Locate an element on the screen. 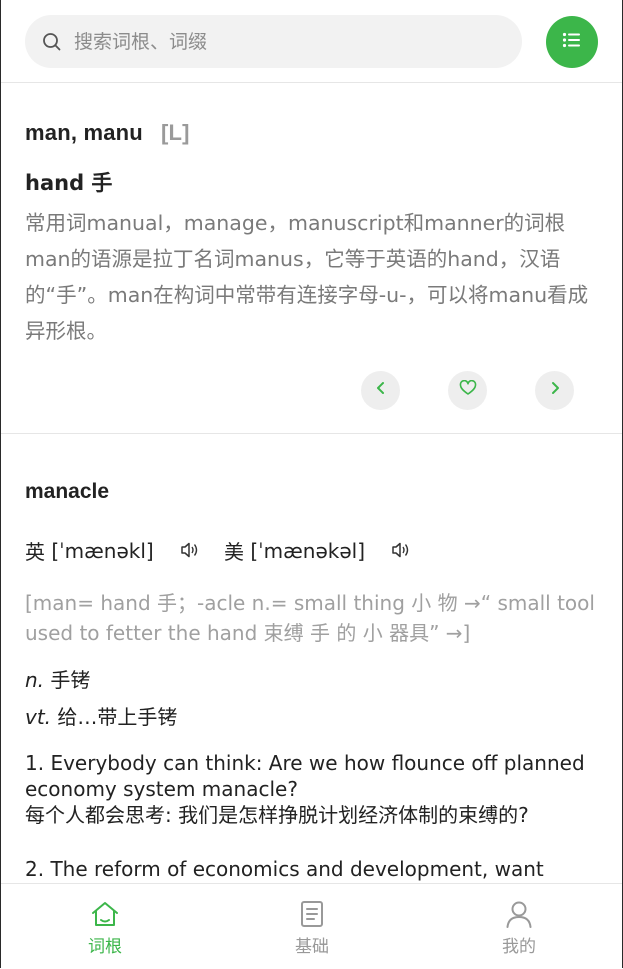 The width and height of the screenshot is (623, 969). search-bar is located at coordinates (273, 41).